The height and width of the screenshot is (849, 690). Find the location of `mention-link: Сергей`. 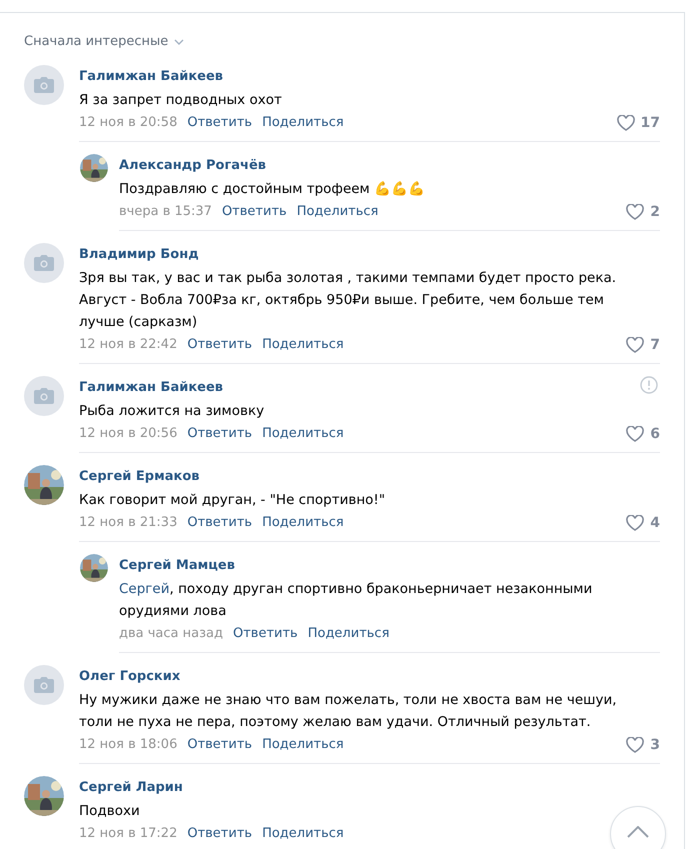

mention-link: Сергей is located at coordinates (144, 589).